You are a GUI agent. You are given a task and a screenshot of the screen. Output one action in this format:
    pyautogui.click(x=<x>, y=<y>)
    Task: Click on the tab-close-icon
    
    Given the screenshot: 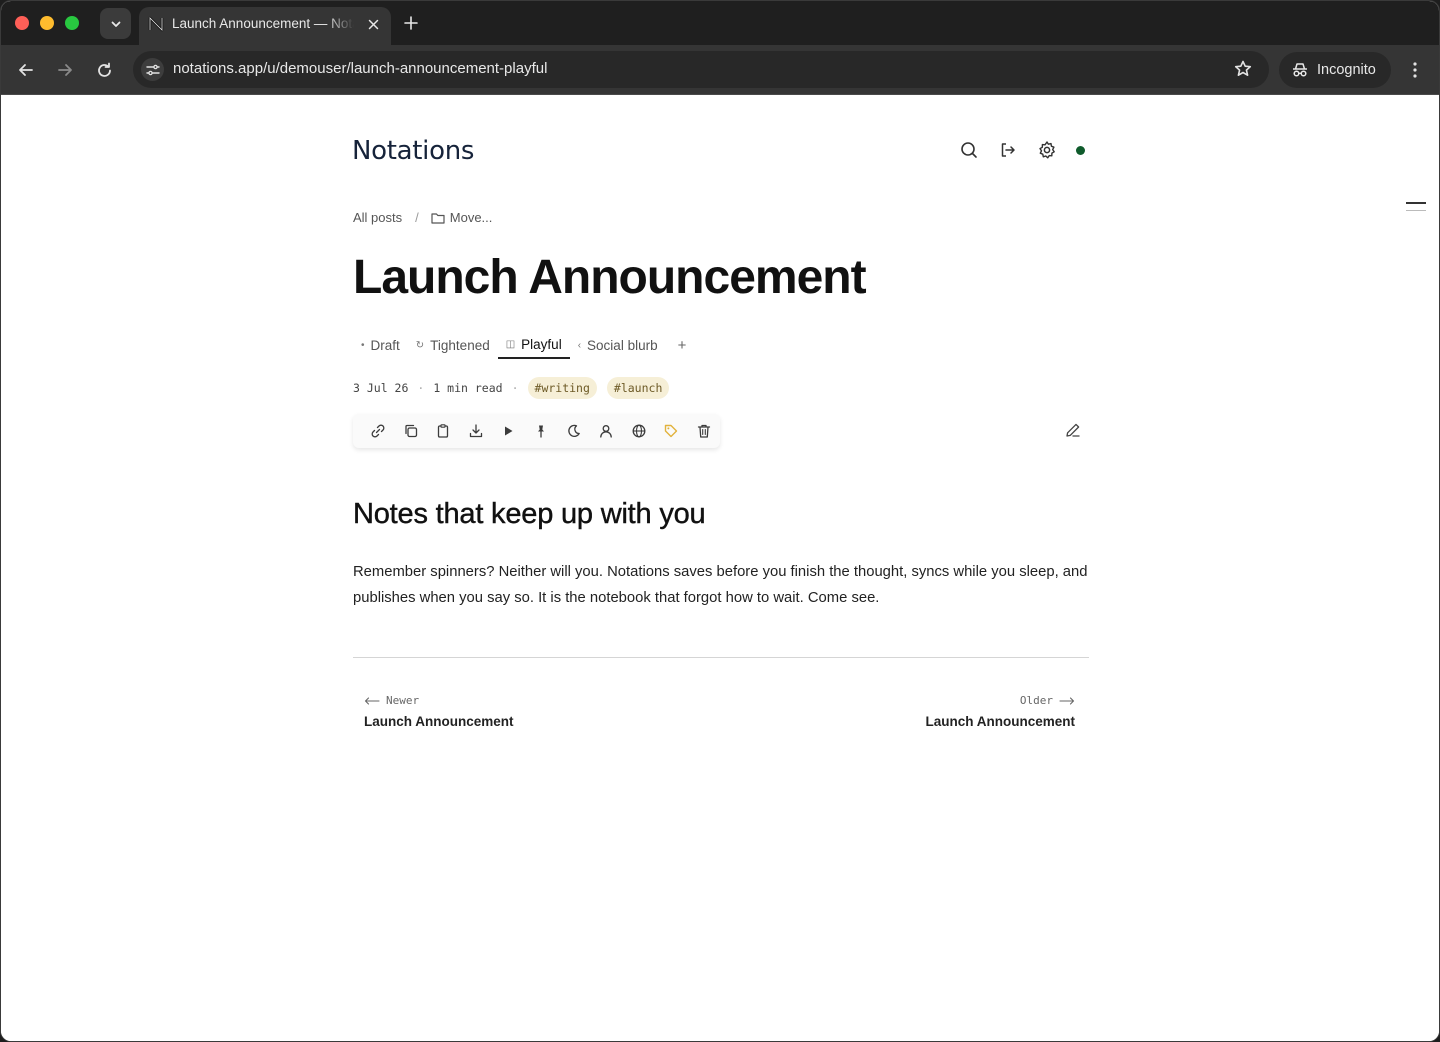 What is the action you would take?
    pyautogui.click(x=373, y=24)
    